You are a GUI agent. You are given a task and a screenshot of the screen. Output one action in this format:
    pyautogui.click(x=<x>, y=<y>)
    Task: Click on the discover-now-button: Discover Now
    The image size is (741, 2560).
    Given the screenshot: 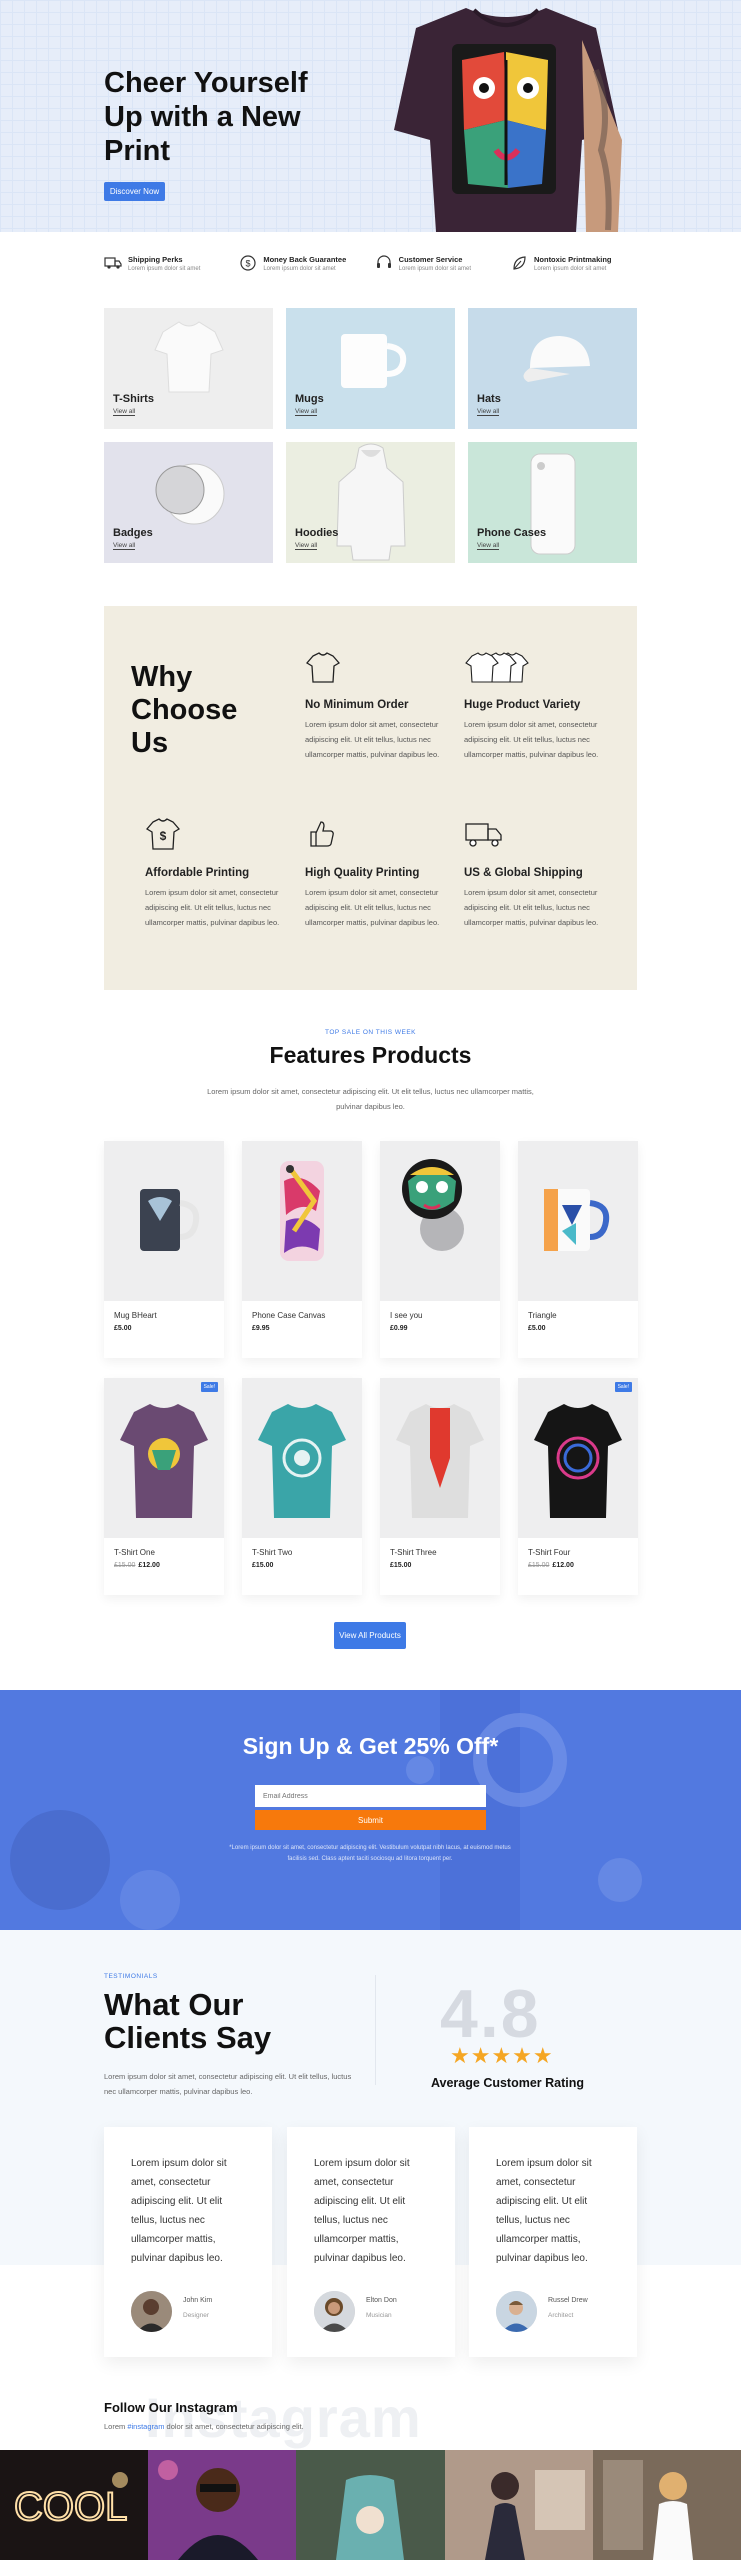 What is the action you would take?
    pyautogui.click(x=134, y=191)
    